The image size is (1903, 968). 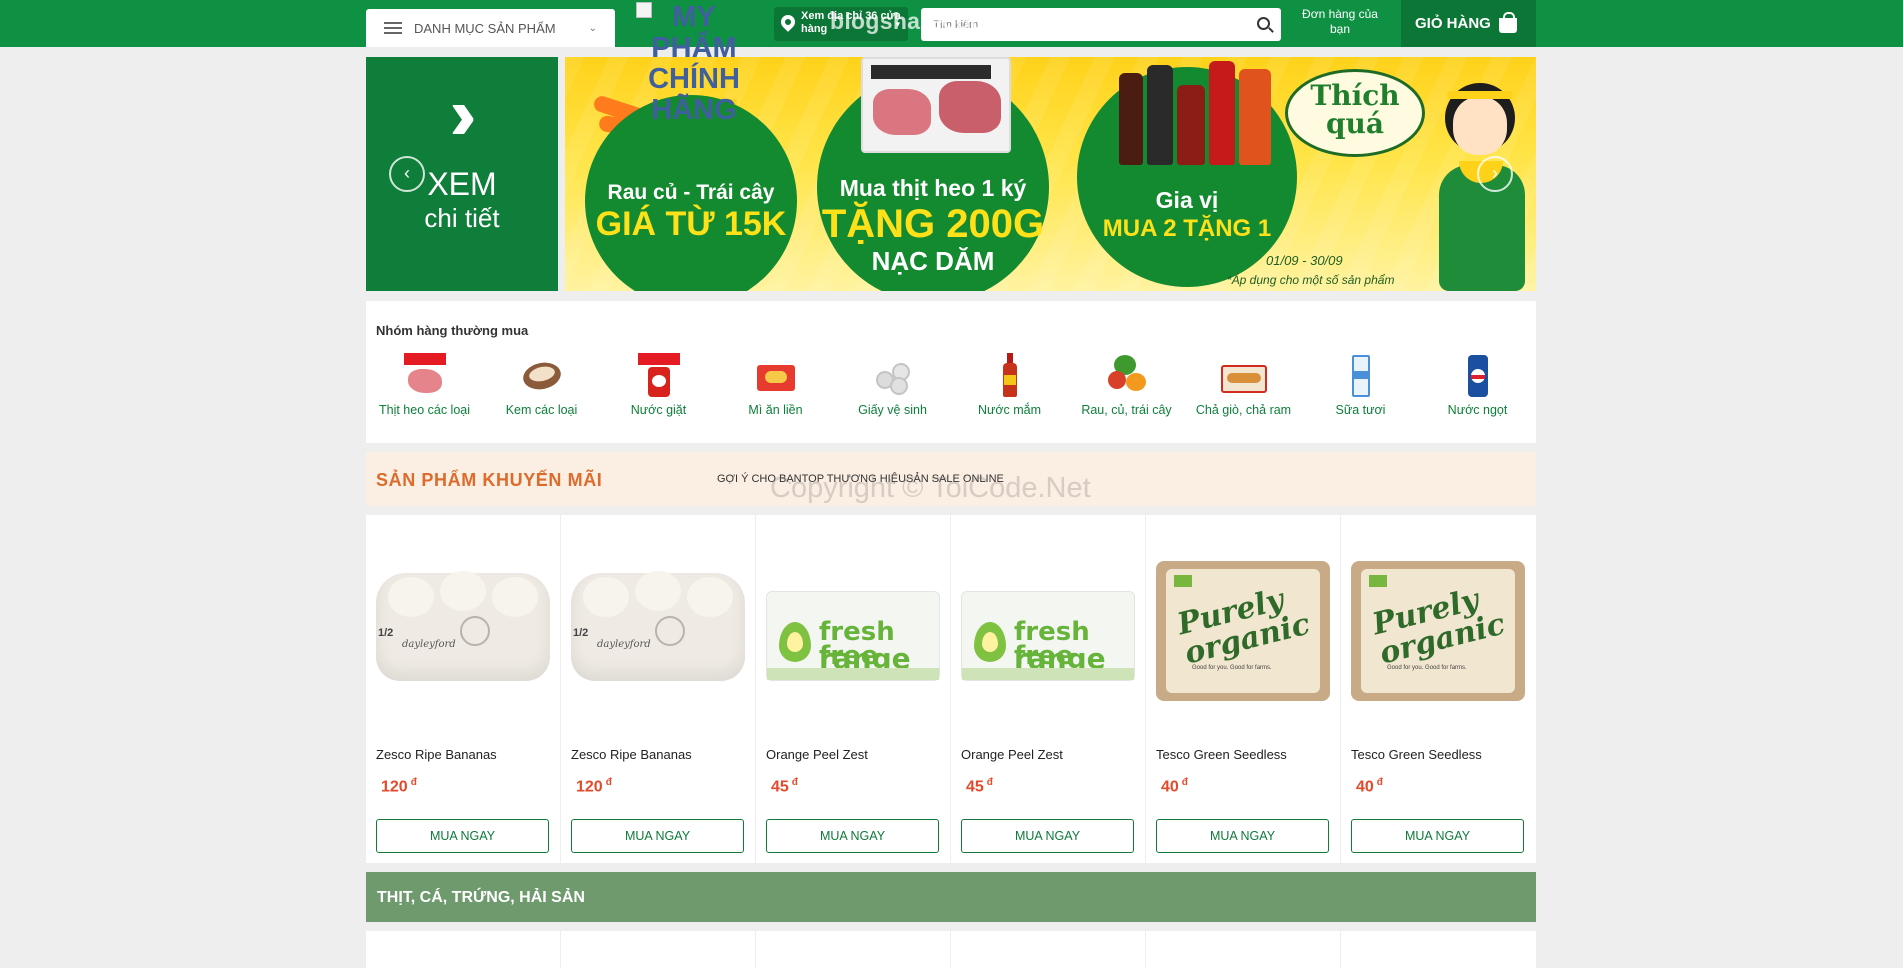 I want to click on category-item-toilet-paper: Giấy vệ sinh, so click(x=892, y=385).